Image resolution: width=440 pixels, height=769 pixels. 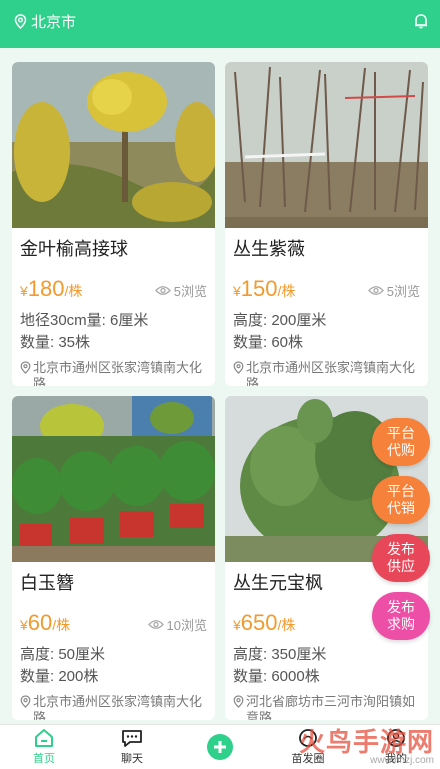 What do you see at coordinates (45, 622) in the screenshot?
I see `listing-price: ¥60/株` at bounding box center [45, 622].